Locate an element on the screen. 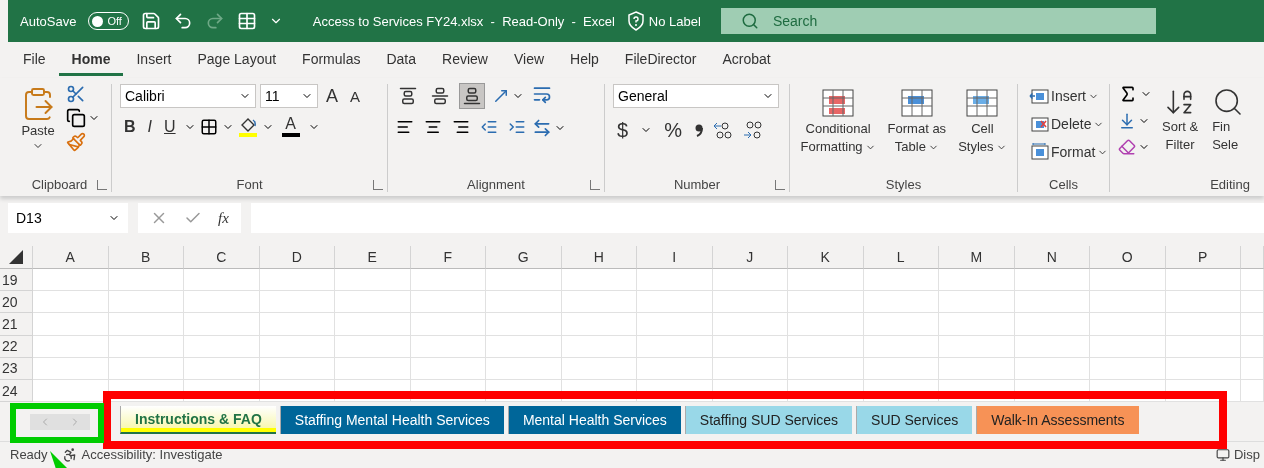  row-header: 20 is located at coordinates (16, 302).